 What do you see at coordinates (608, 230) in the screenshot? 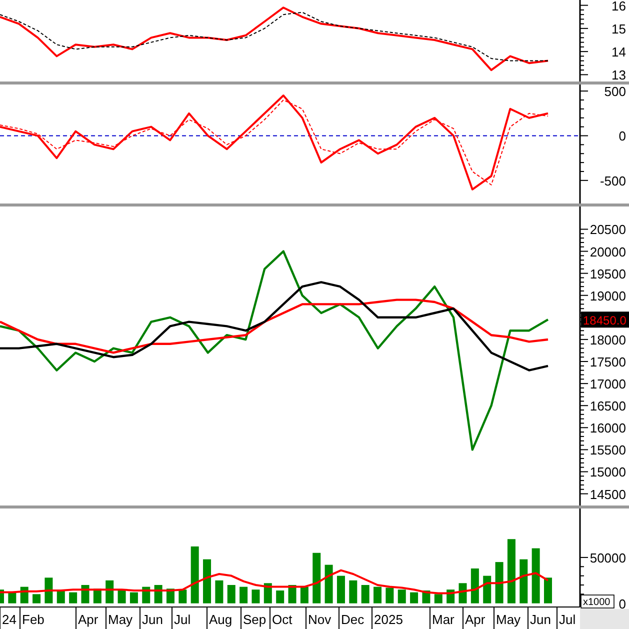
I see `axis-label: 20500` at bounding box center [608, 230].